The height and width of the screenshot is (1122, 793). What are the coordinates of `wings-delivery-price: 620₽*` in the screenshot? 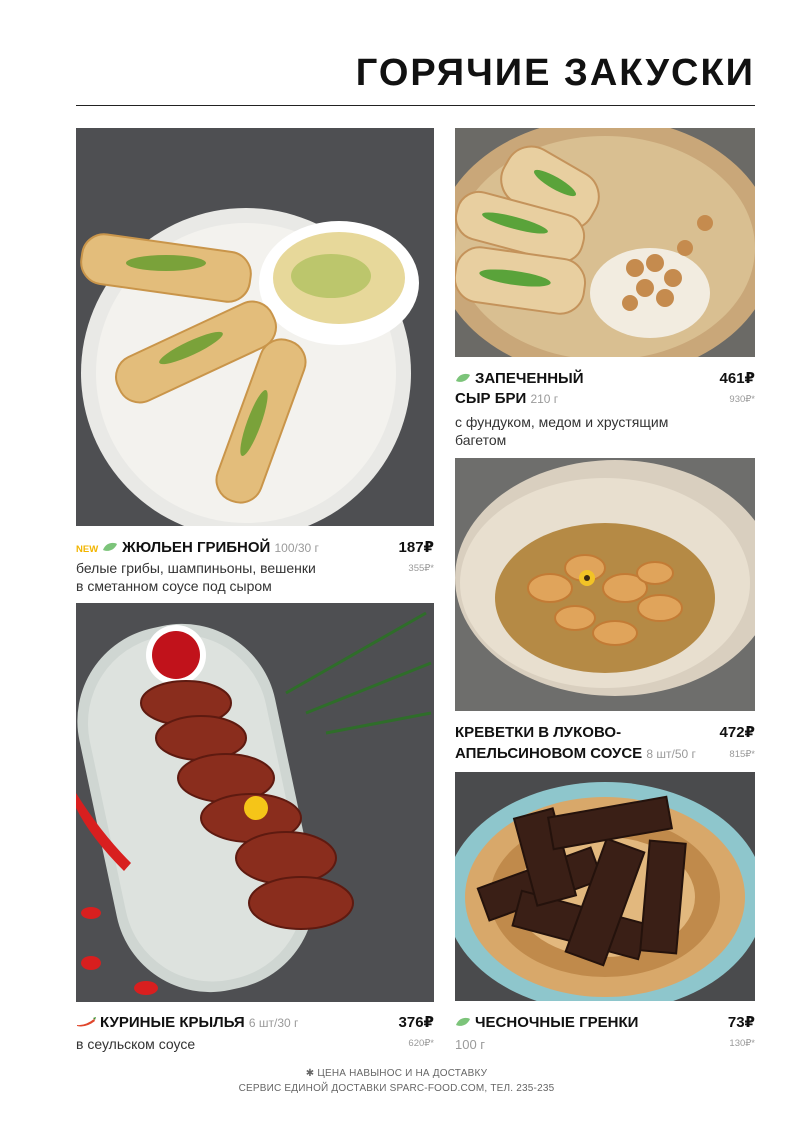 It's located at (421, 1043).